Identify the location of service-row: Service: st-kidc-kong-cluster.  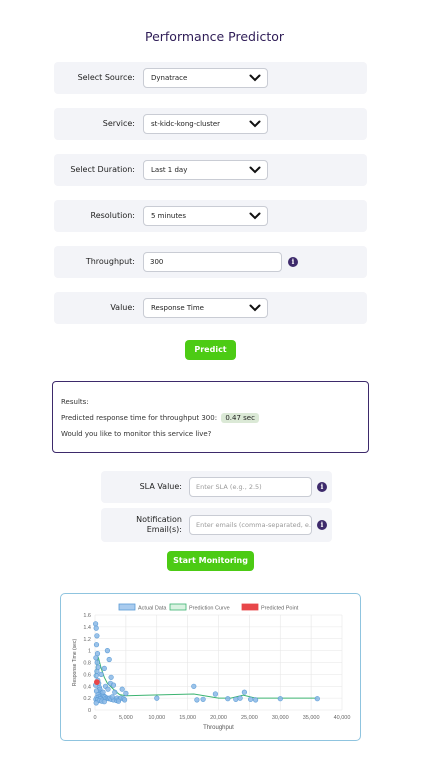
(210, 124).